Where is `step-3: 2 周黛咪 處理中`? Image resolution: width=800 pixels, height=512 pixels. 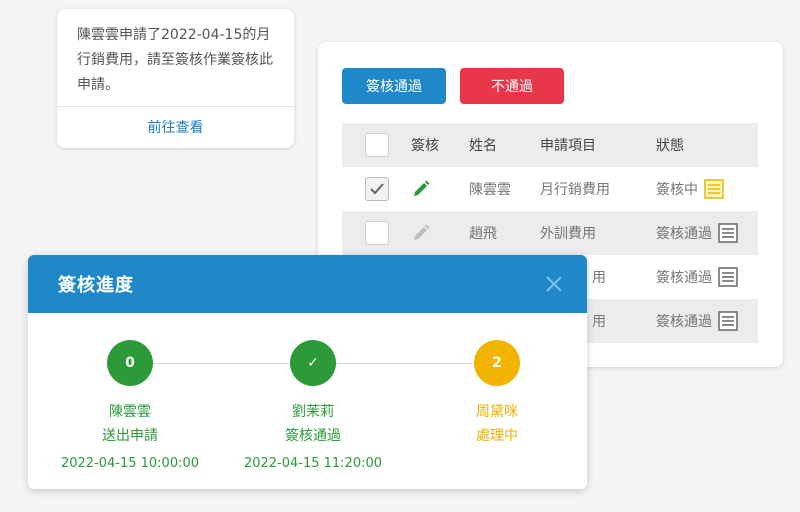 step-3: 2 周黛咪 處理中 is located at coordinates (497, 394).